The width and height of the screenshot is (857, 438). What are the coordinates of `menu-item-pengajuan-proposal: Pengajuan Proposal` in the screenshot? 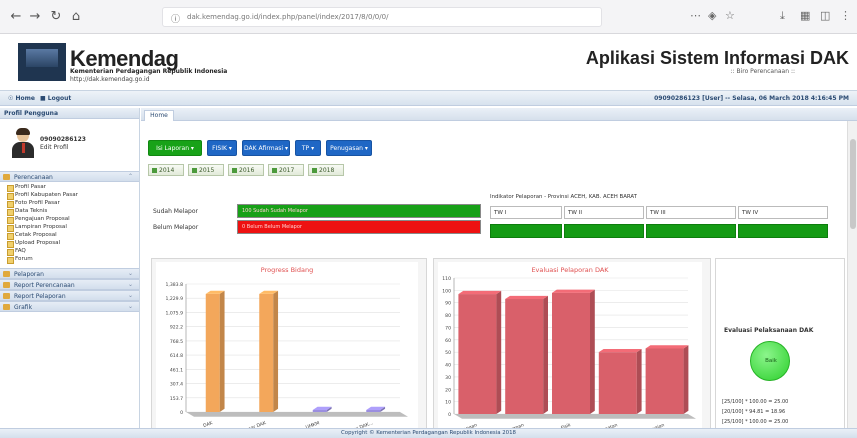 It's located at (72, 220).